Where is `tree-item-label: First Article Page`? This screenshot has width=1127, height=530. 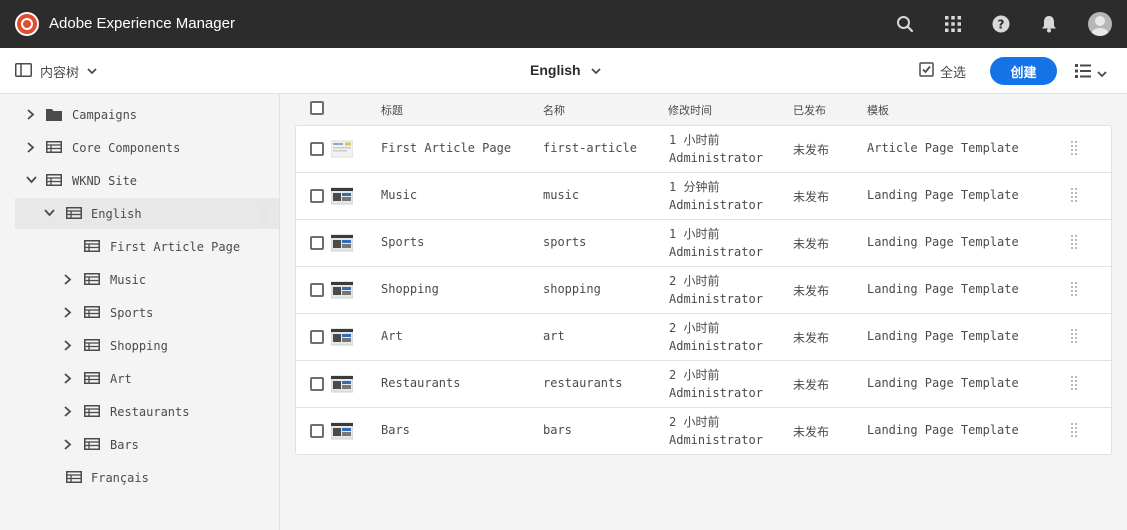 tree-item-label: First Article Page is located at coordinates (175, 246).